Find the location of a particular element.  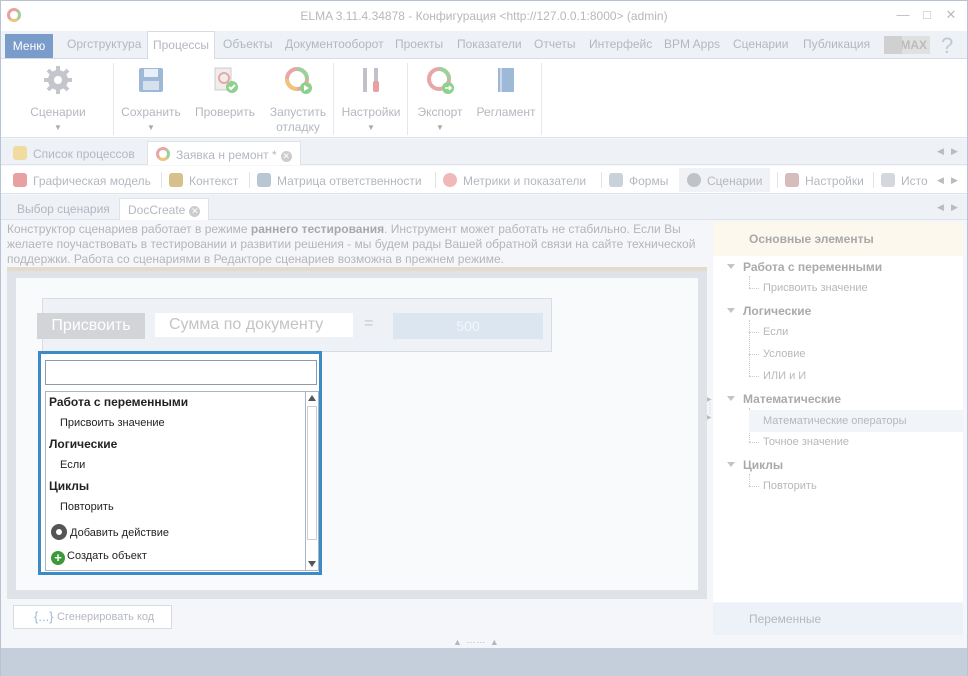

settings-button: Настройки ▼ is located at coordinates (371, 100).